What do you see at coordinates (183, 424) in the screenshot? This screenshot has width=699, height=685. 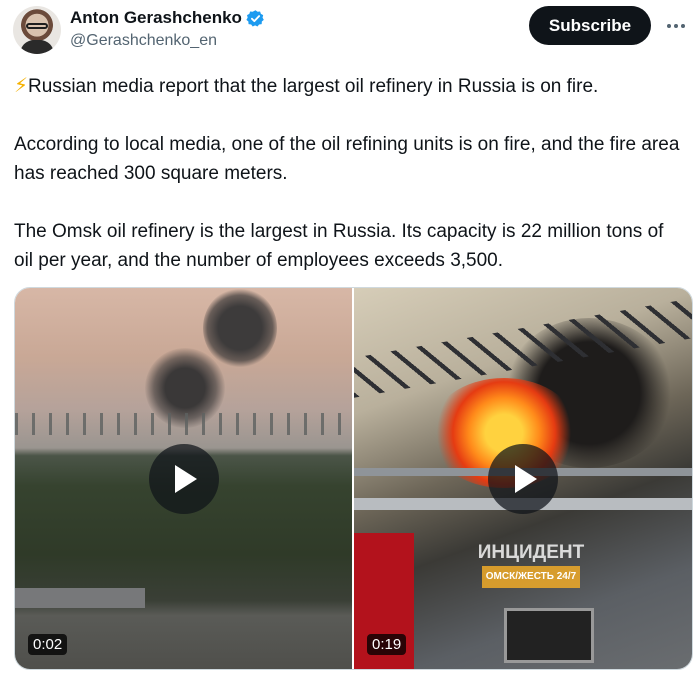 I see `industrial-skyline` at bounding box center [183, 424].